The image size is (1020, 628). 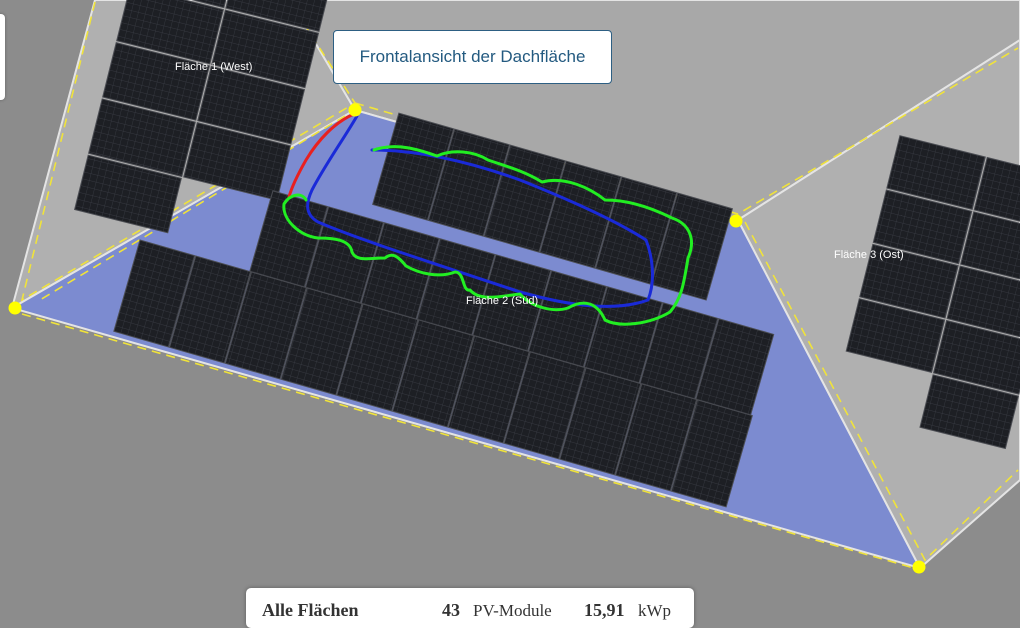 I want to click on summary-label: Alle Flächen, so click(x=310, y=610).